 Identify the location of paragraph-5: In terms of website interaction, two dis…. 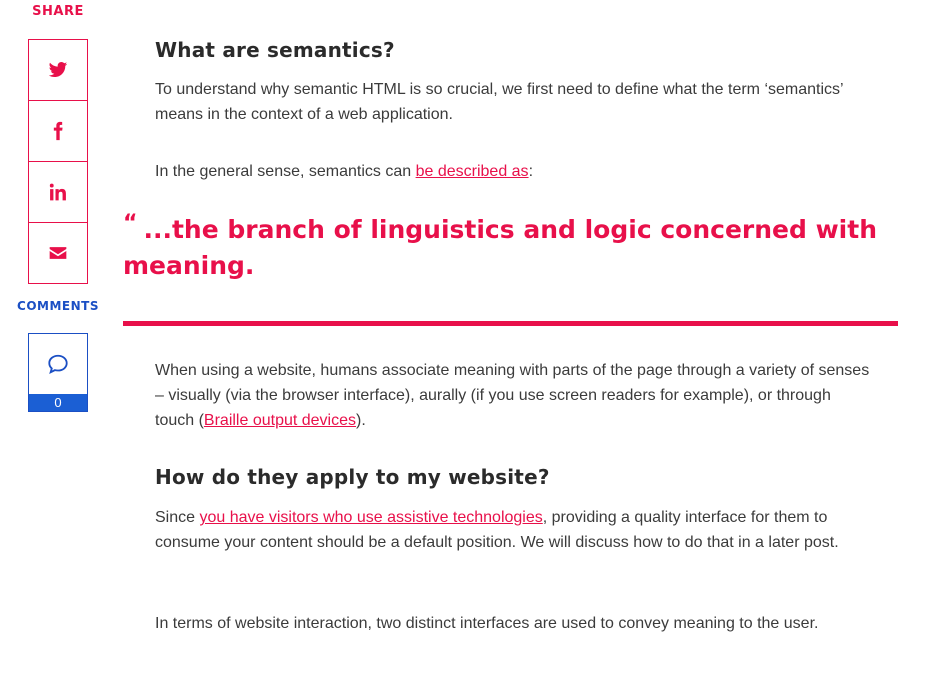
(487, 623).